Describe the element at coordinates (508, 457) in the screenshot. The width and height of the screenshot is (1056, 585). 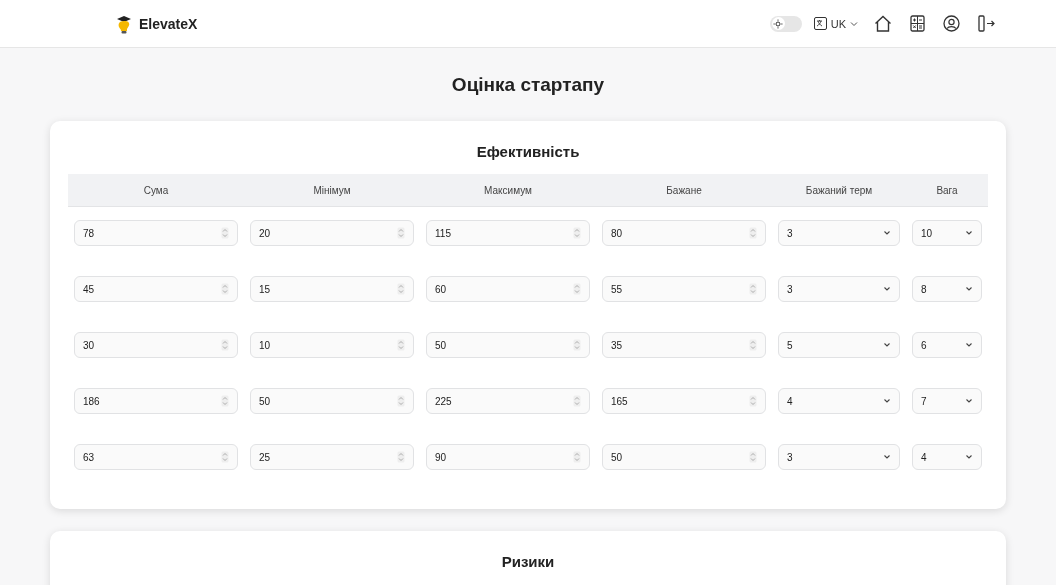
I see `number-field: 90` at that location.